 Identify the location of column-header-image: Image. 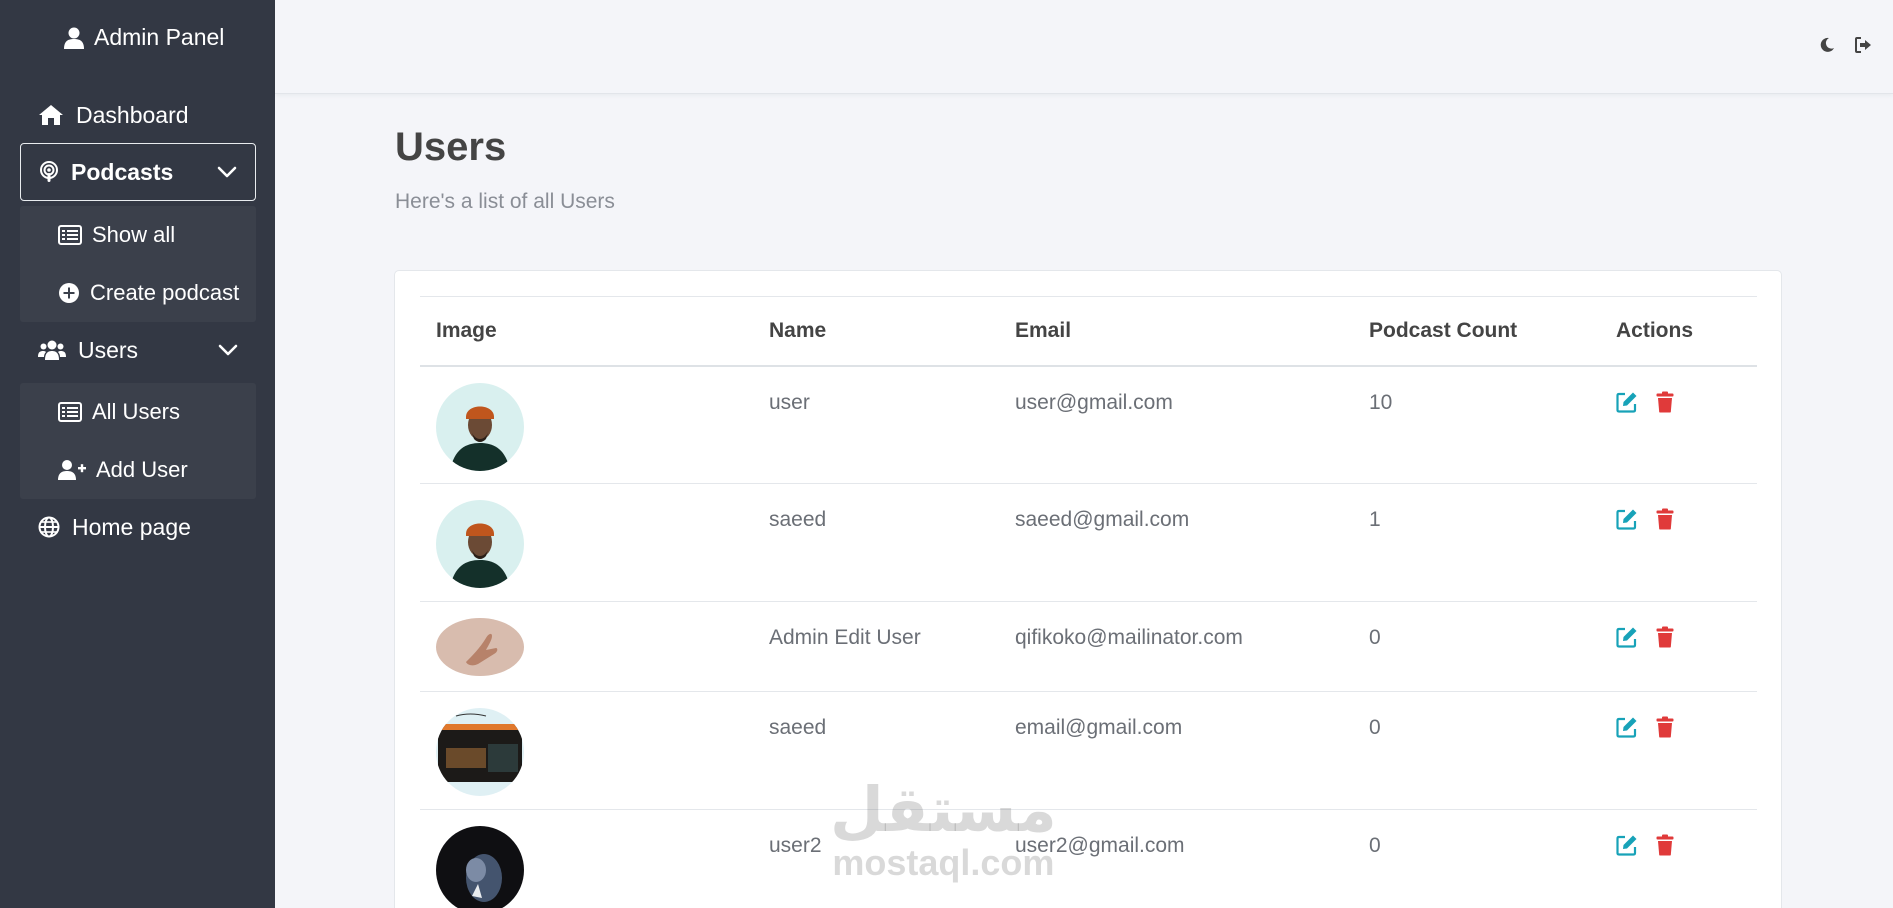
(586, 331).